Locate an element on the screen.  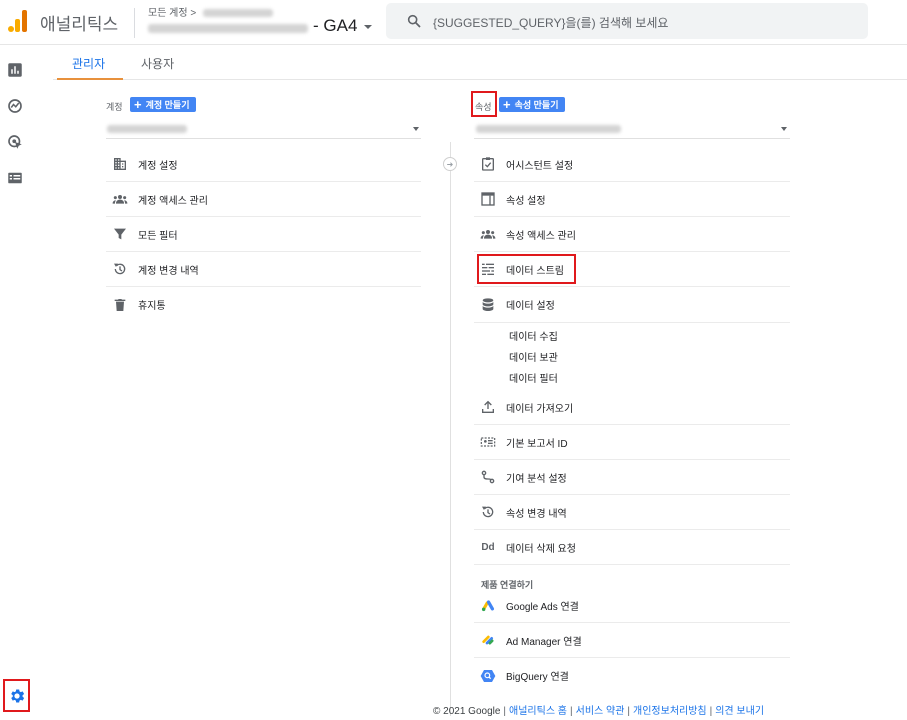
footer-link-feedback: 의견 보내기 is located at coordinates (739, 711).